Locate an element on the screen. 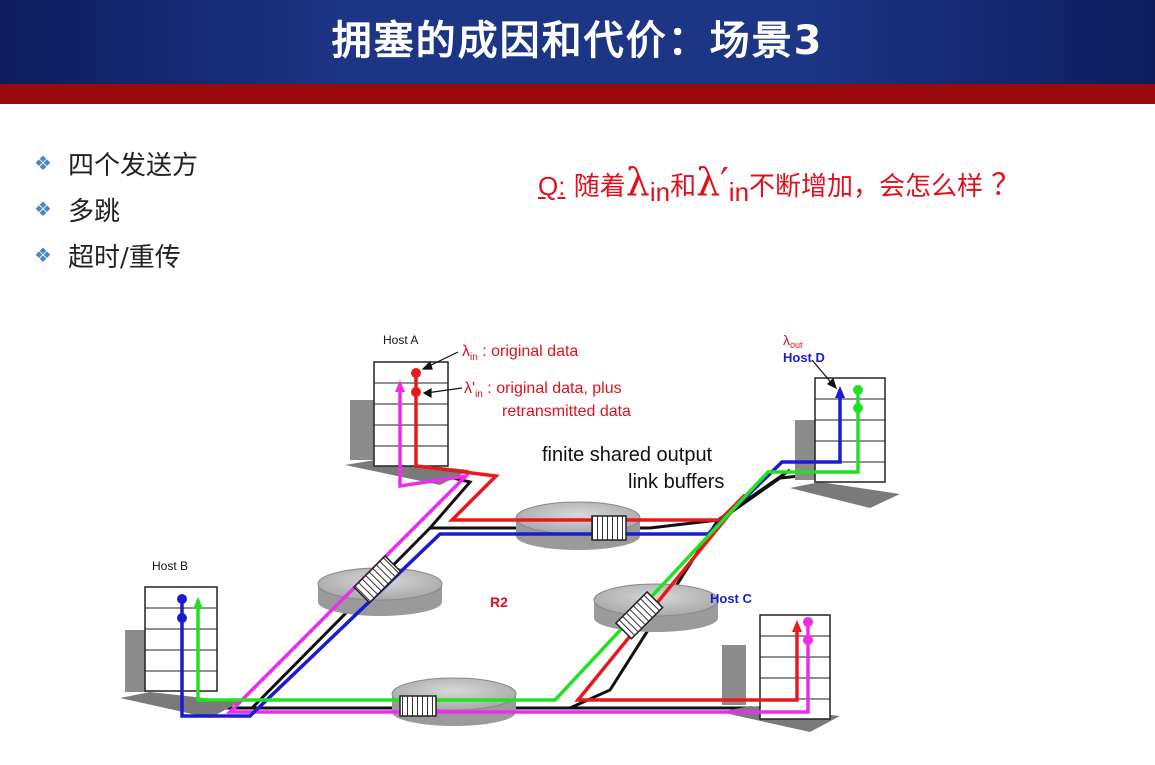  lambda-prime-description: : original data, plus is located at coordinates (552, 388).